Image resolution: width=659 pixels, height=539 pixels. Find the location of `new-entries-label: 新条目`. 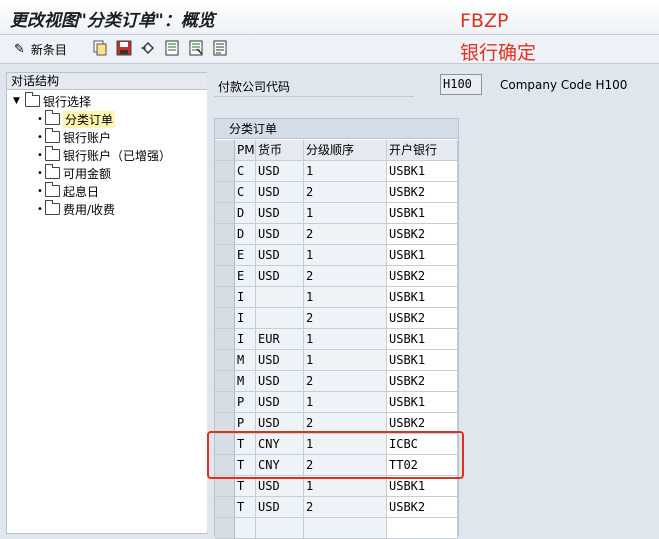

new-entries-label: 新条目 is located at coordinates (48, 49).